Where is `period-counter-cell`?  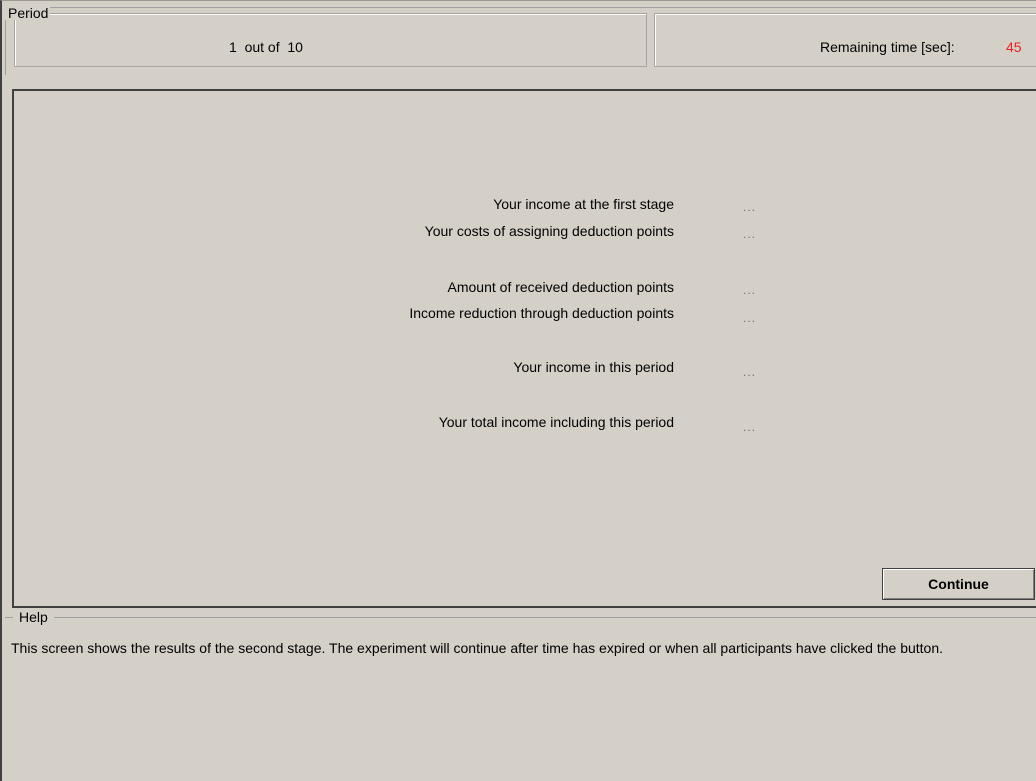 period-counter-cell is located at coordinates (330, 40).